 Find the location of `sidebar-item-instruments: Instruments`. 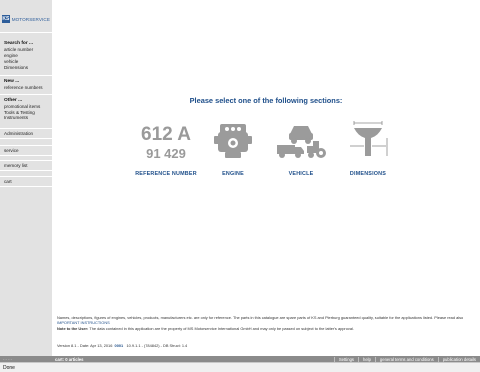

sidebar-item-instruments: Instruments is located at coordinates (16, 118).